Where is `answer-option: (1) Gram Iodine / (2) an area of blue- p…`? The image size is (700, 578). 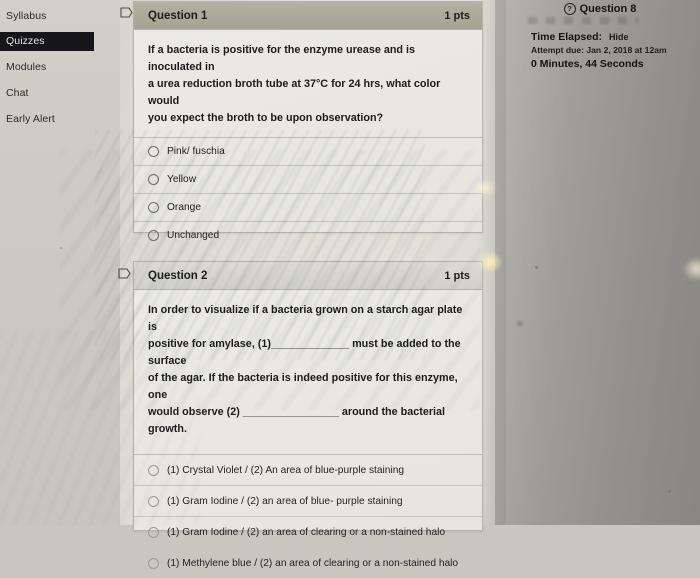
answer-option: (1) Gram Iodine / (2) an area of blue- p… is located at coordinates (308, 500).